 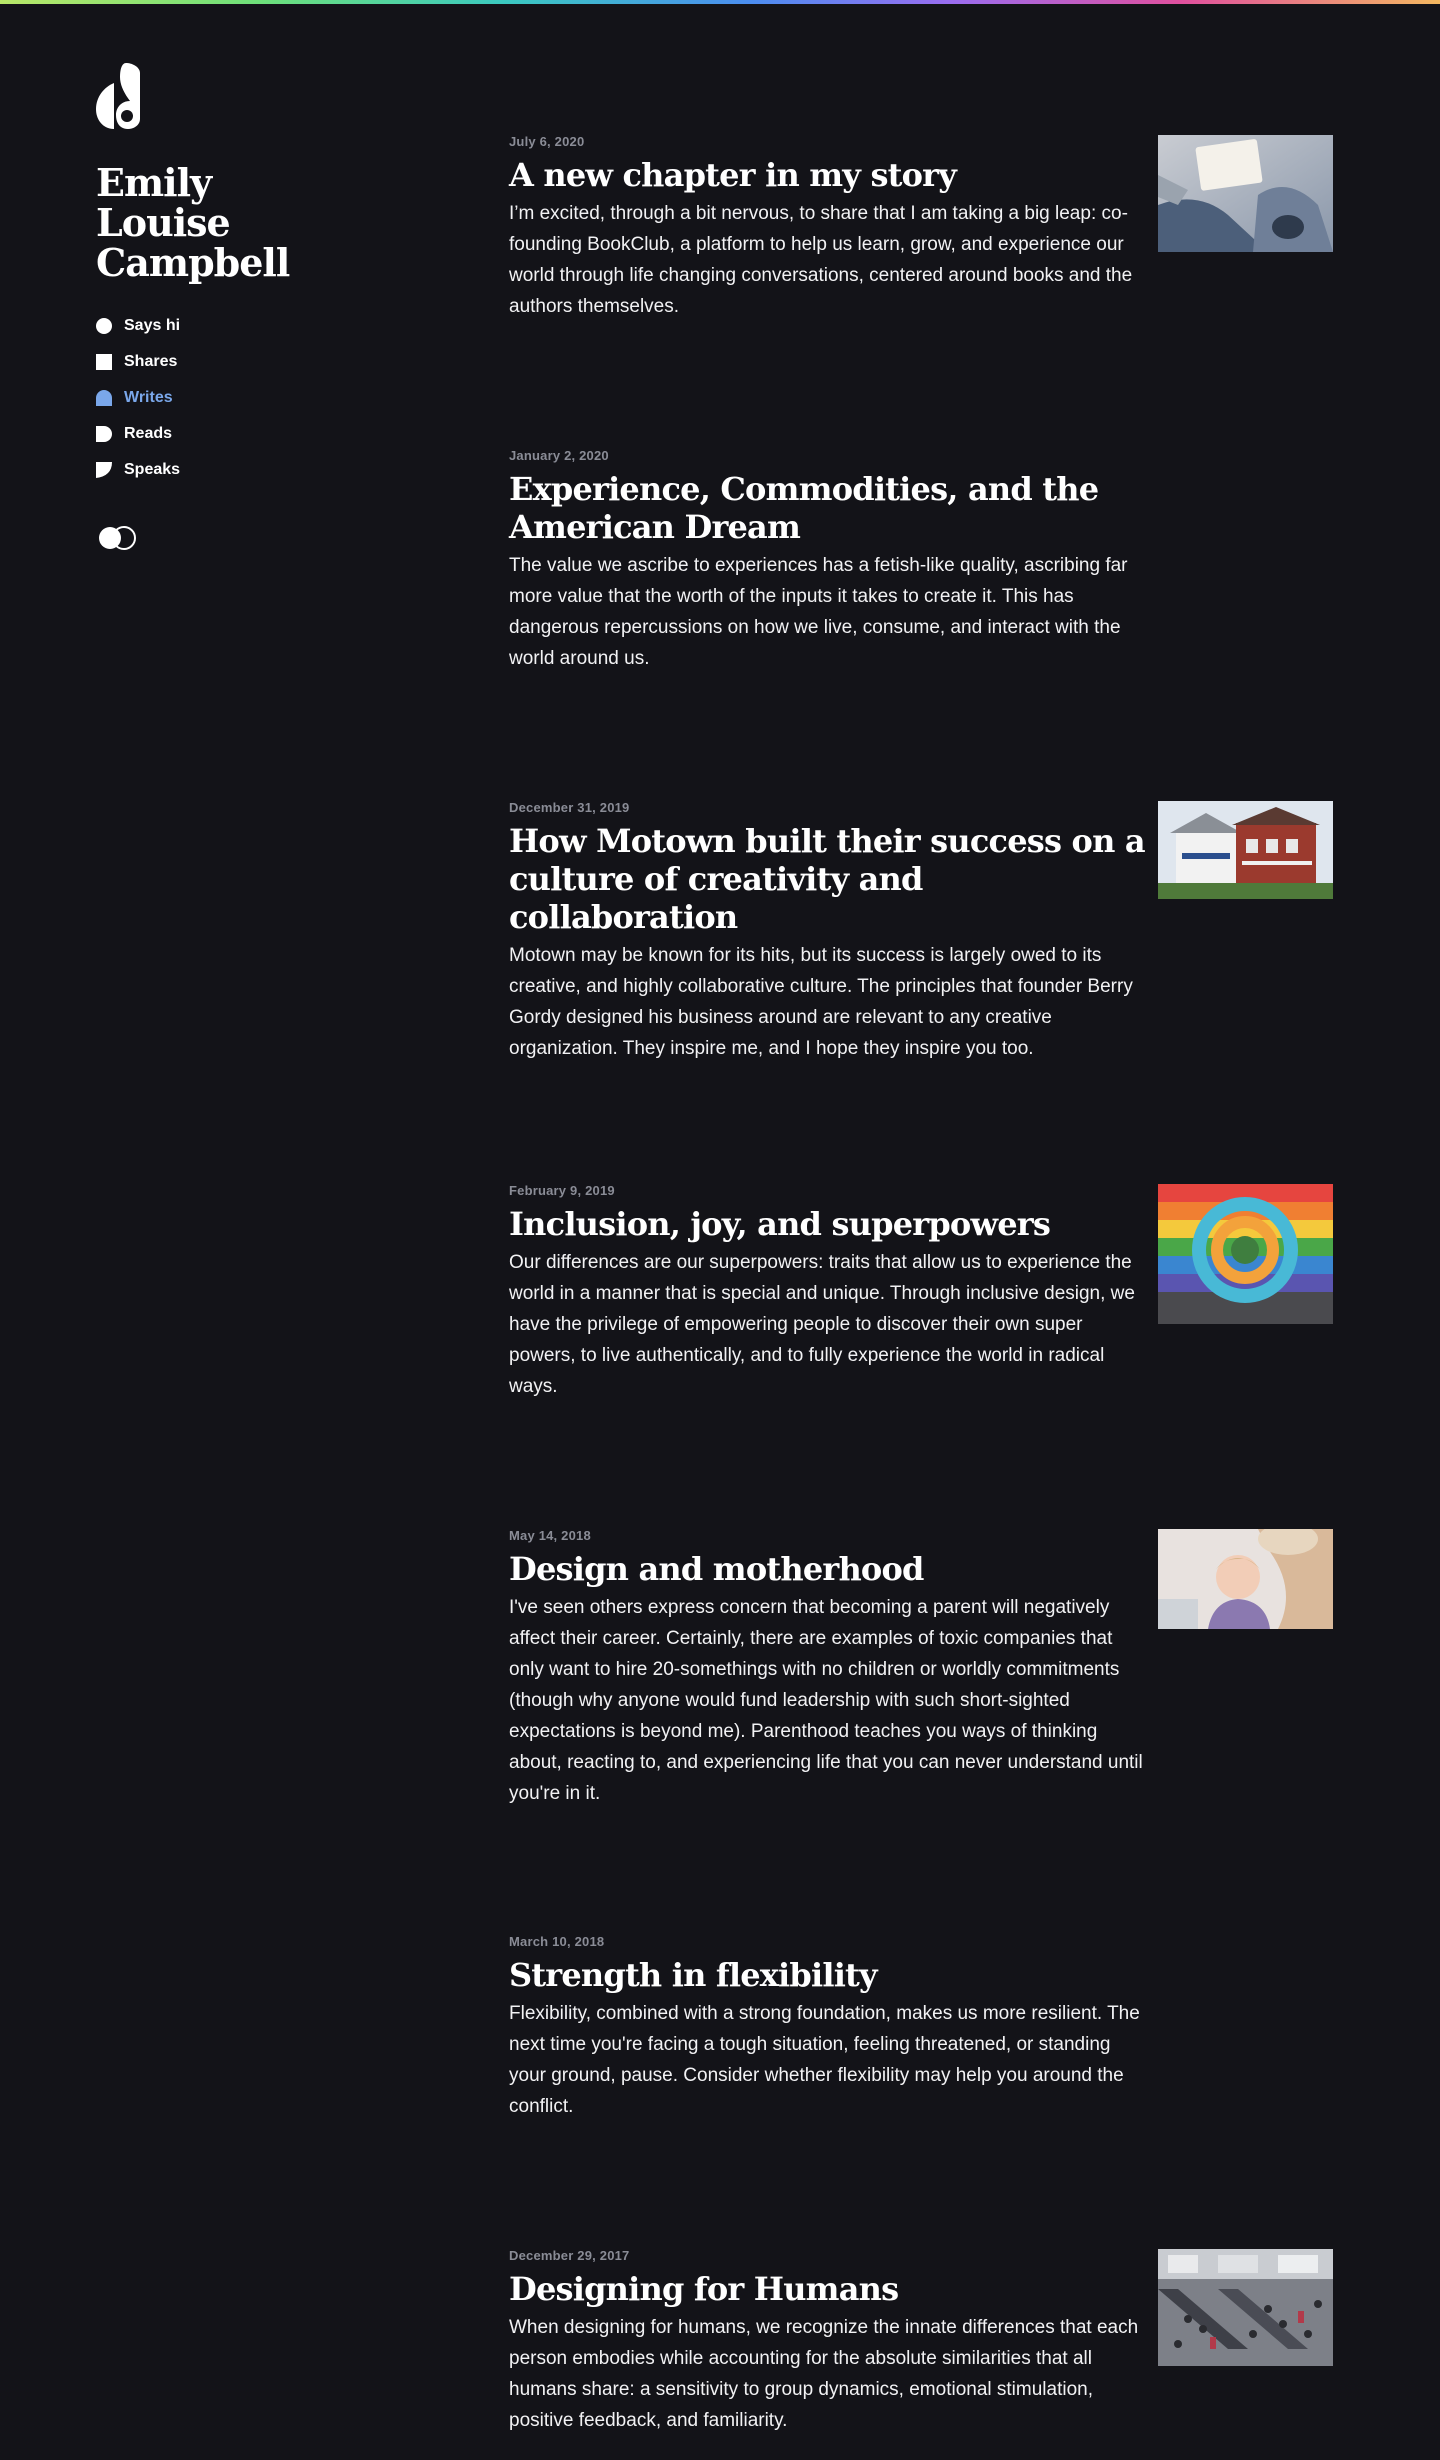 What do you see at coordinates (118, 538) in the screenshot?
I see `theme-toggle-icon` at bounding box center [118, 538].